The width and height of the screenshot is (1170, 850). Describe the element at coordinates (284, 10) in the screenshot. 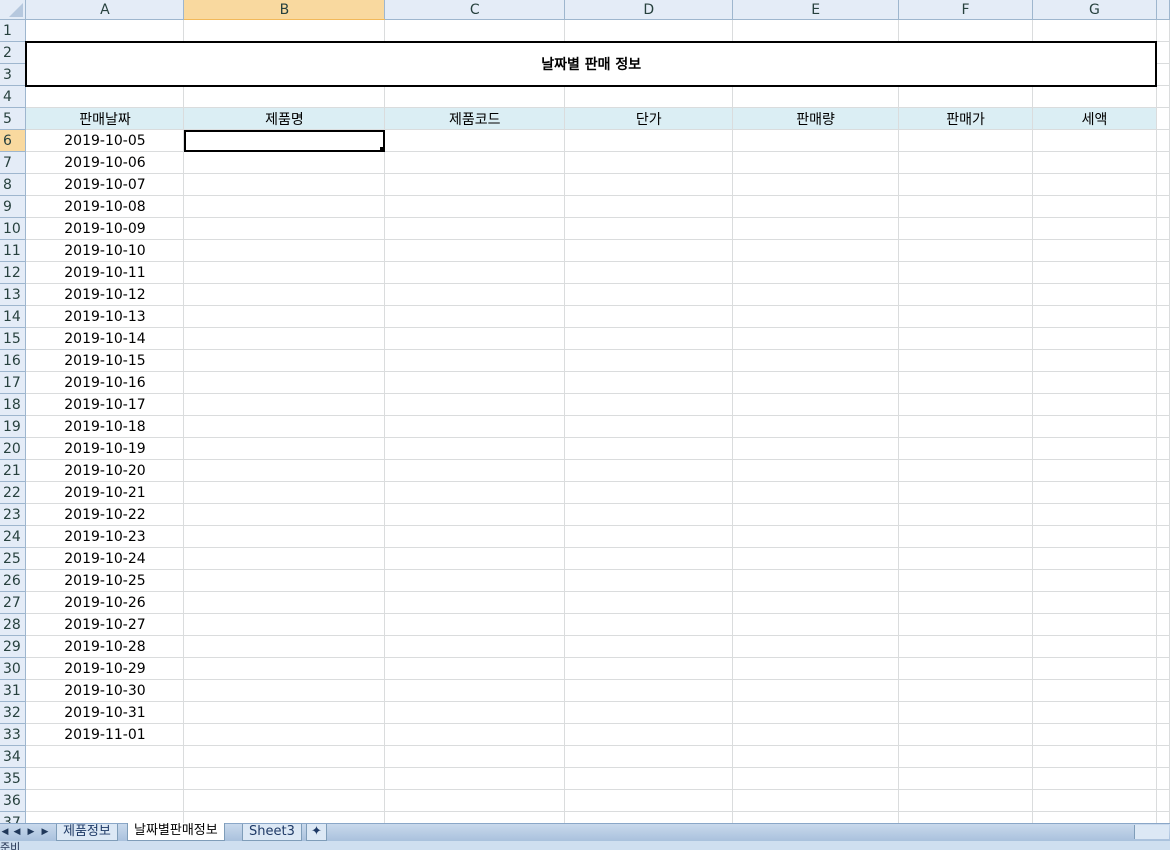

I see `column-header-b: B` at that location.